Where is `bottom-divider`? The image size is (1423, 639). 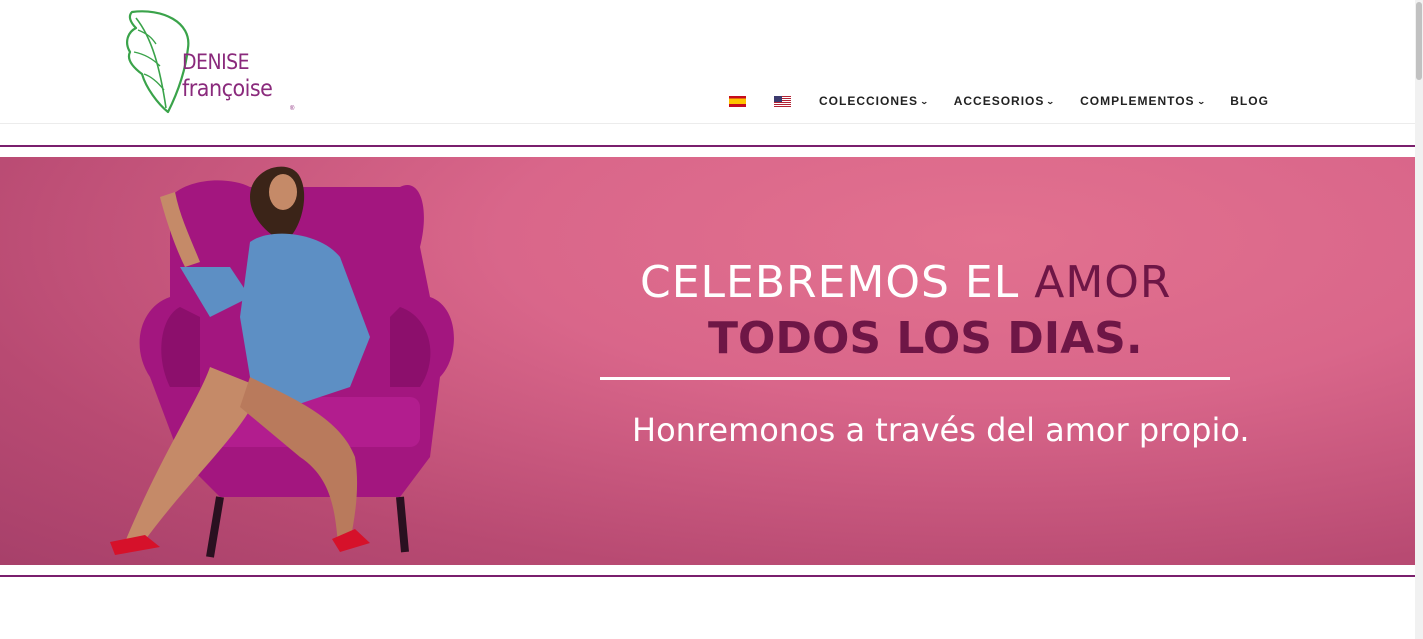 bottom-divider is located at coordinates (707, 576).